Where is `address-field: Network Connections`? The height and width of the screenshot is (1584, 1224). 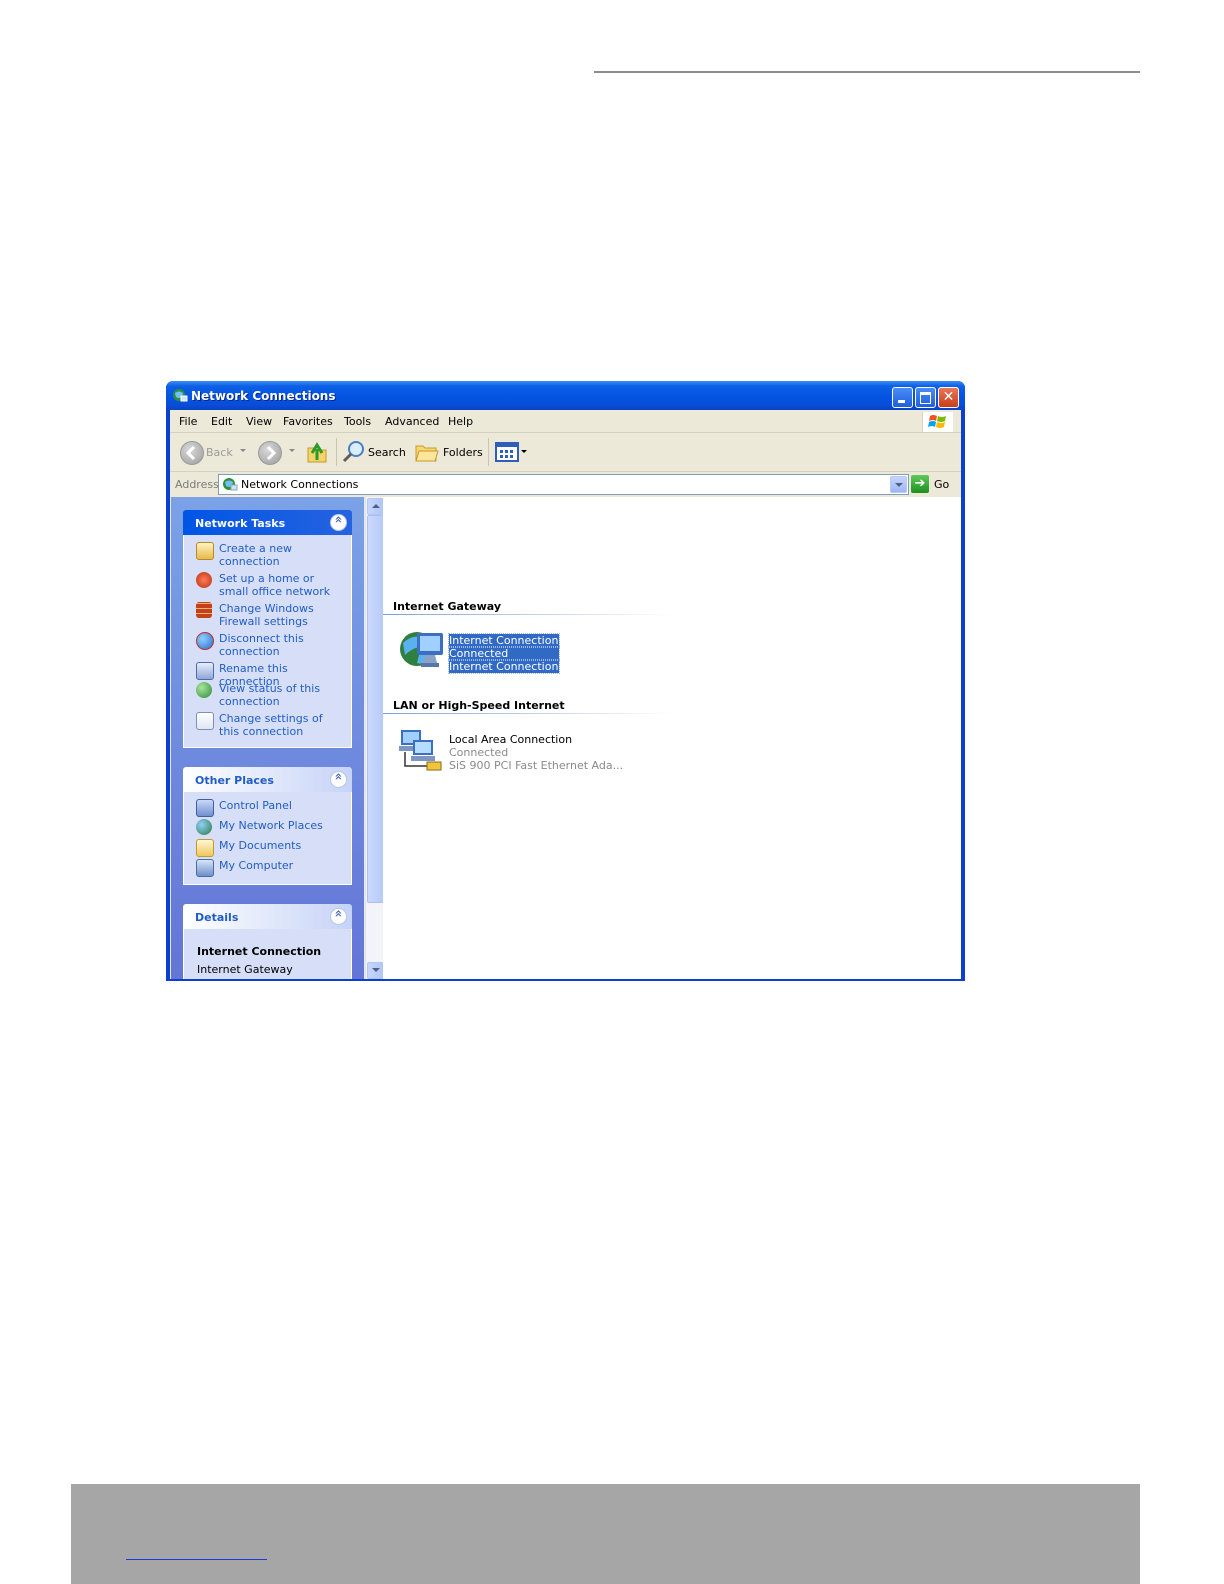
address-field: Network Connections is located at coordinates (563, 484).